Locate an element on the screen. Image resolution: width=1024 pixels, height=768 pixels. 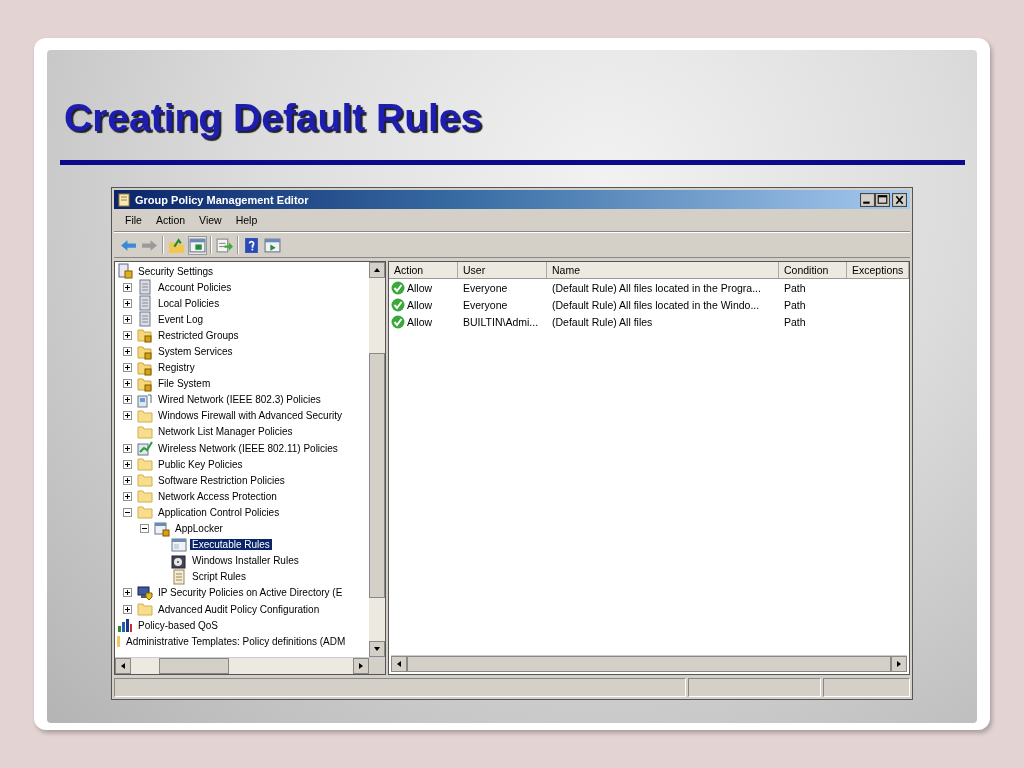
menu-item: Action is located at coordinates (170, 220).